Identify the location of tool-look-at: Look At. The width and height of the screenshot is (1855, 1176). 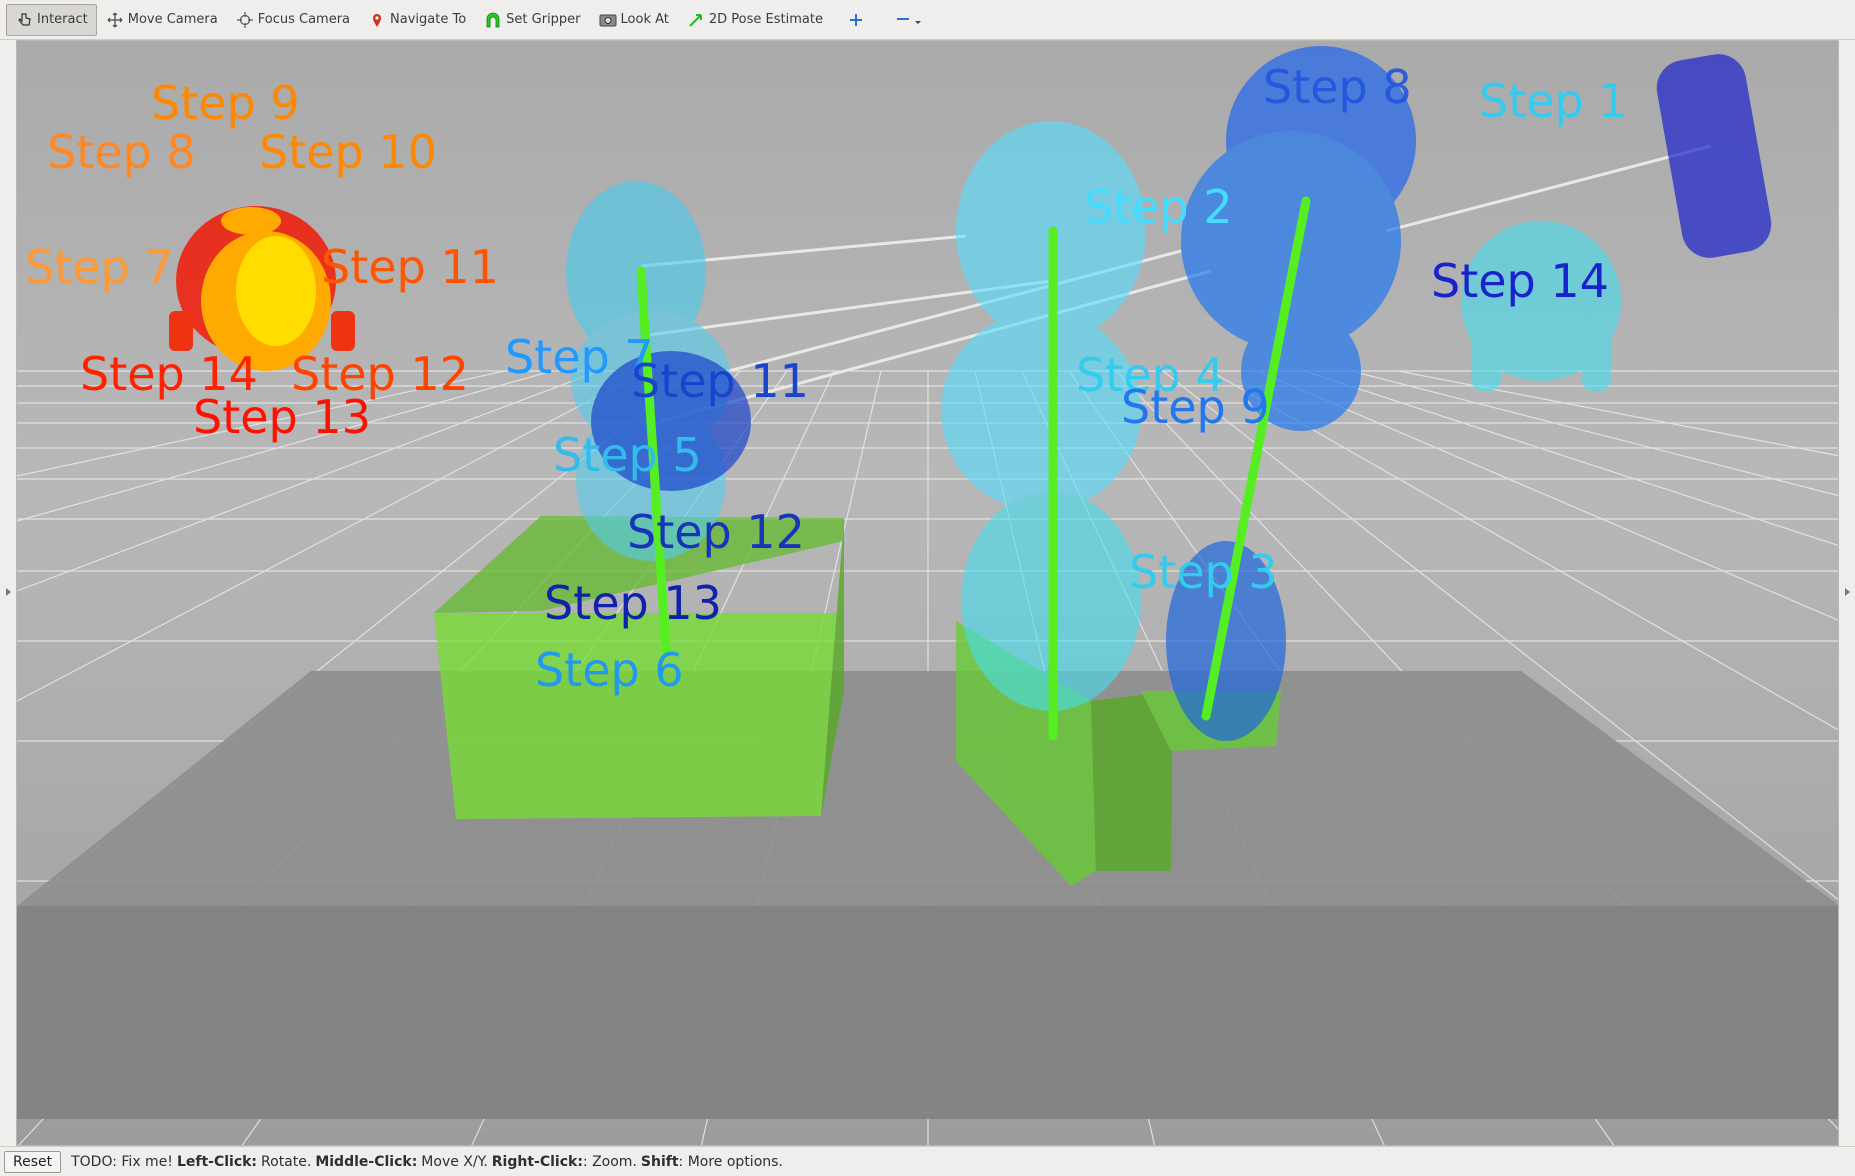
(634, 20).